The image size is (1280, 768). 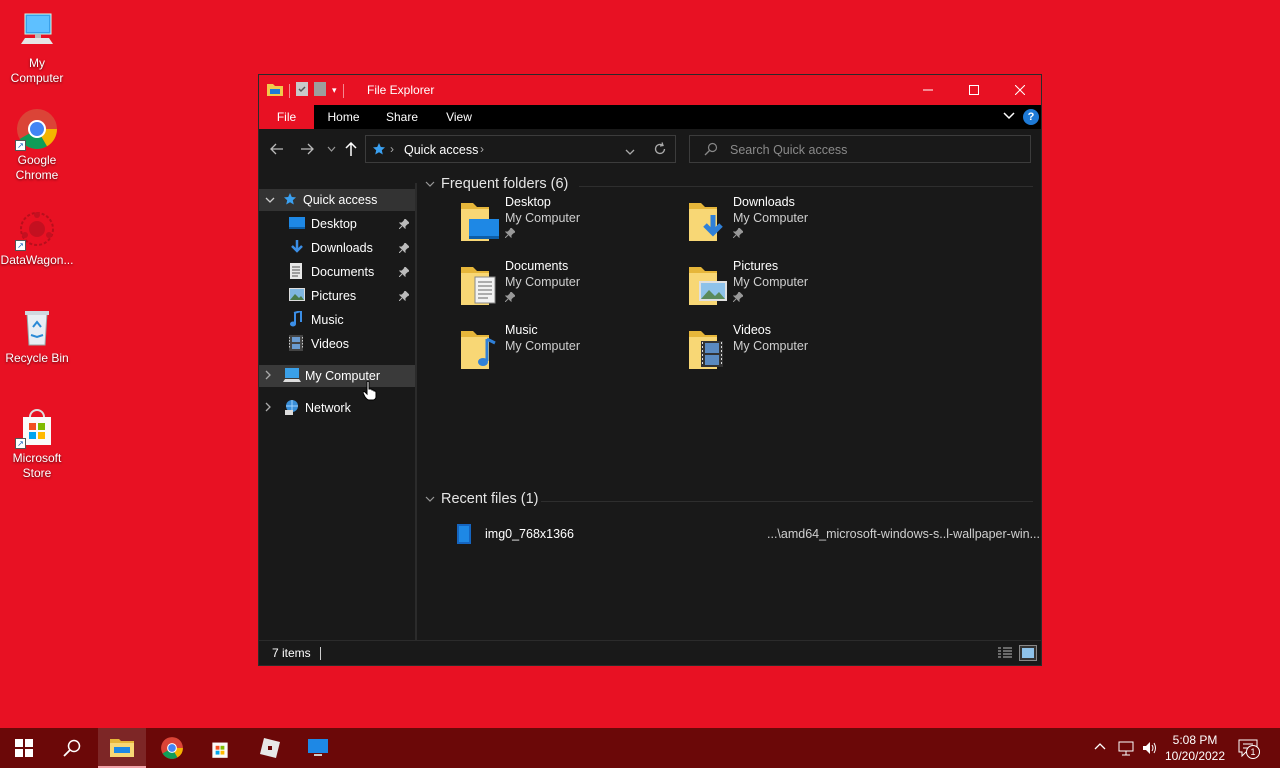 What do you see at coordinates (707, 348) in the screenshot?
I see `videos-folder-icon` at bounding box center [707, 348].